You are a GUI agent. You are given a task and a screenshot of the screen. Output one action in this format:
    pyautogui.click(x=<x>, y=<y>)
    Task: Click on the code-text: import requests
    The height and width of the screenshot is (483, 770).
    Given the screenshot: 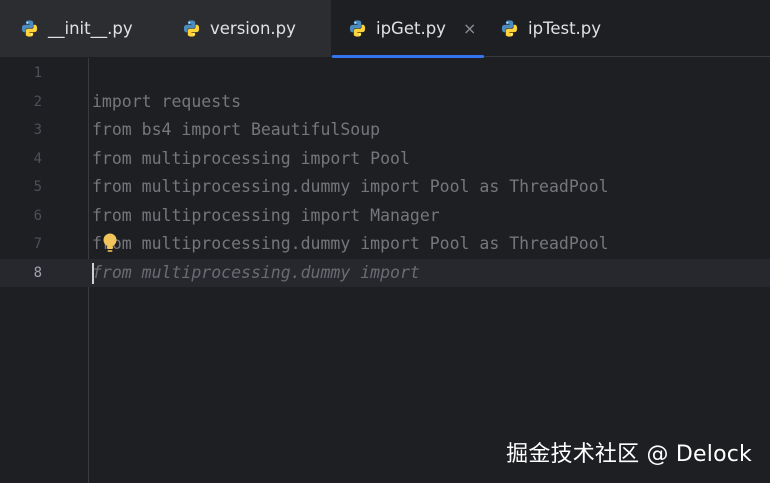 What is the action you would take?
    pyautogui.click(x=167, y=101)
    